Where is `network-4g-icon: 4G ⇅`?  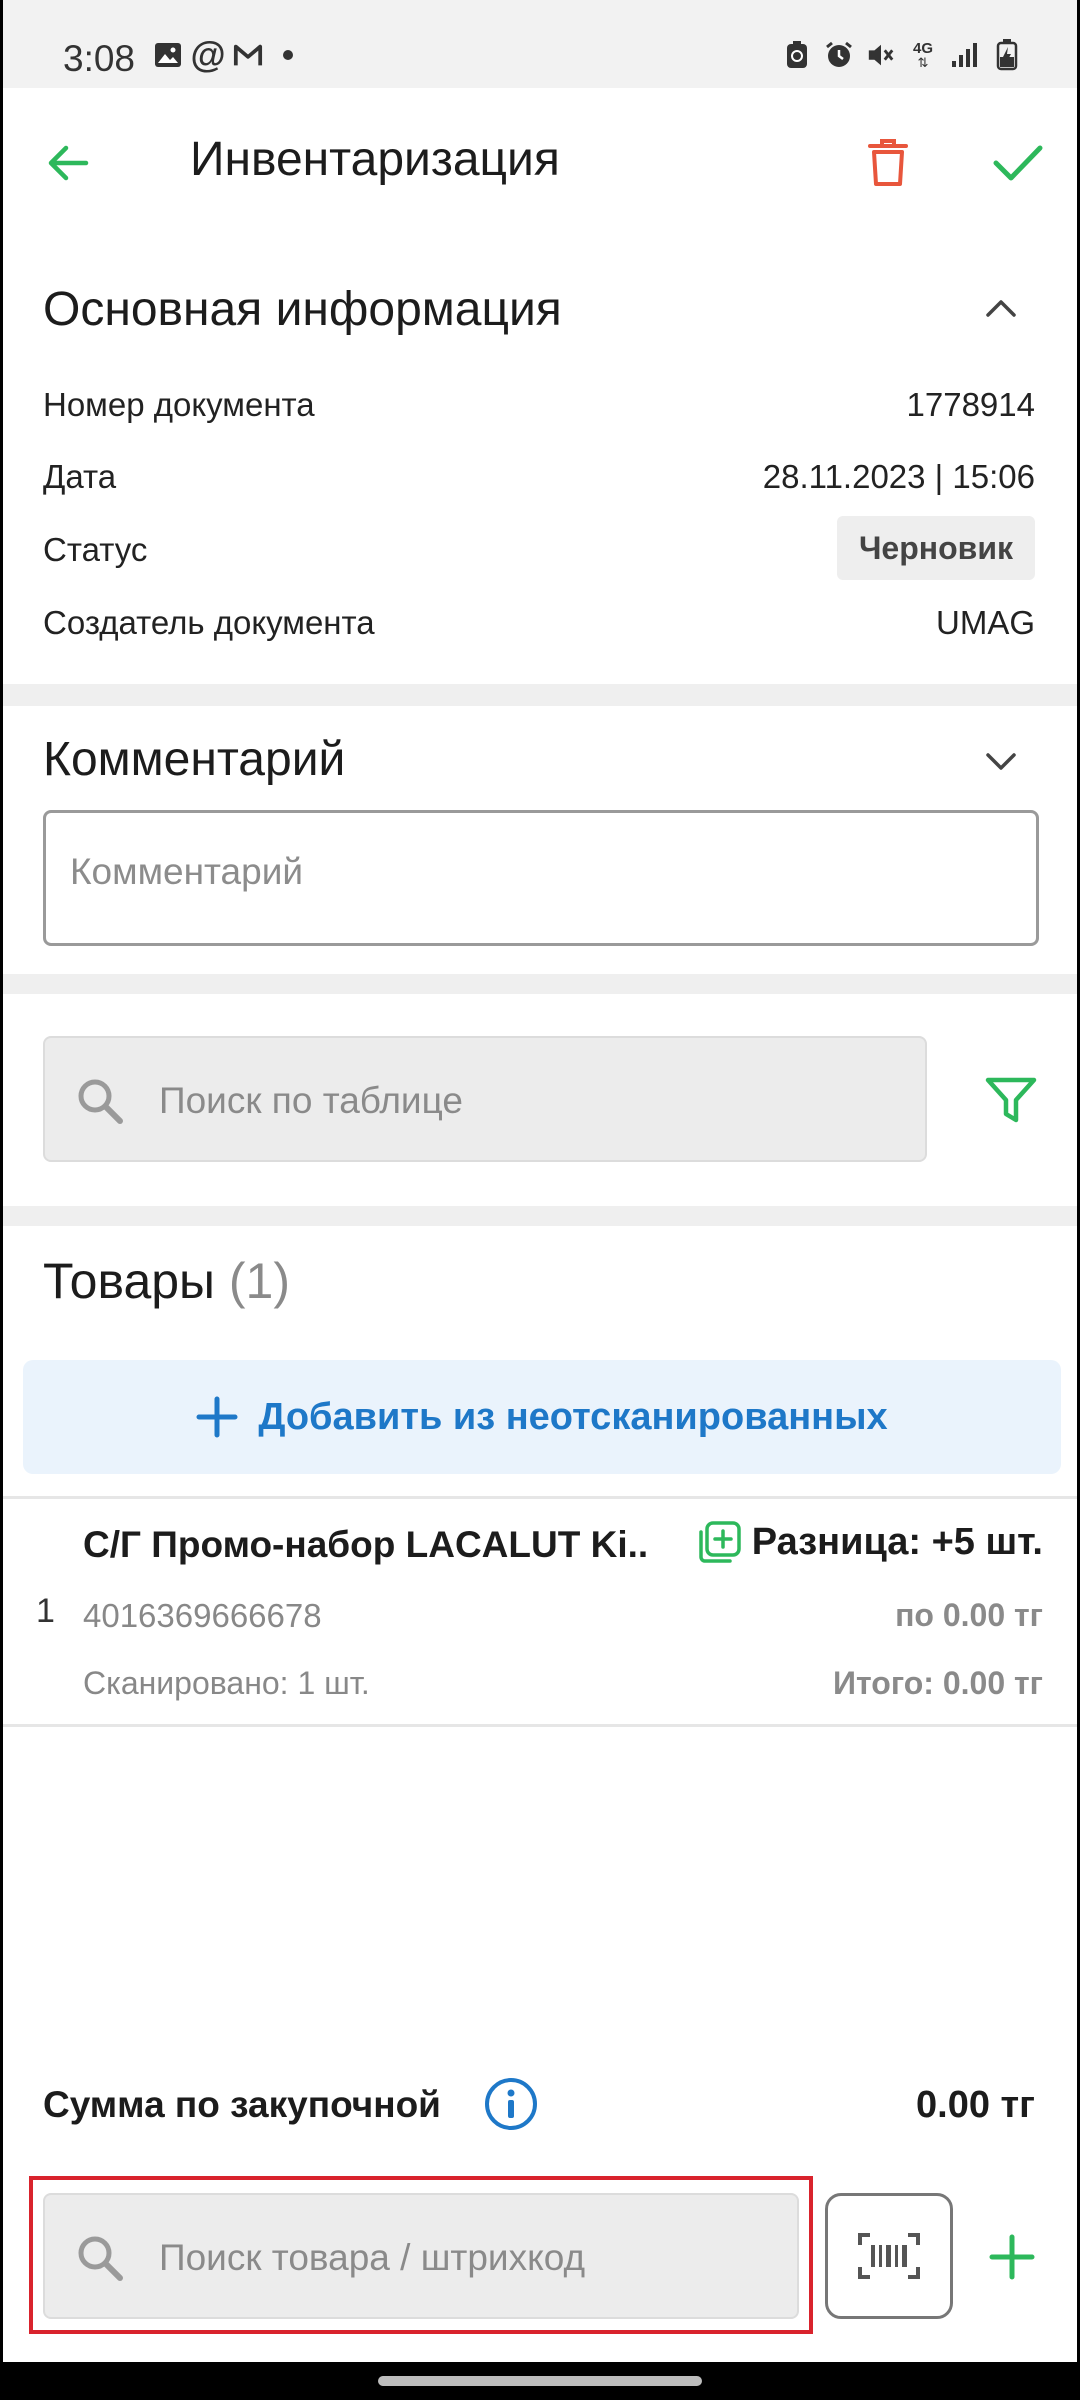 network-4g-icon: 4G ⇅ is located at coordinates (922, 55).